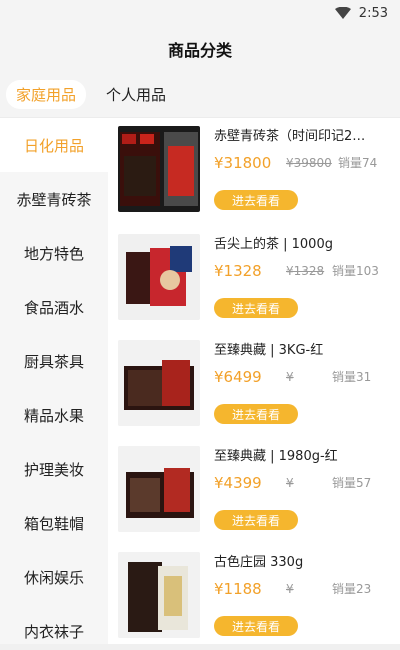 The height and width of the screenshot is (650, 400). Describe the element at coordinates (54, 145) in the screenshot. I see `sidebar-item-daily-chemicals: 日化用品` at that location.